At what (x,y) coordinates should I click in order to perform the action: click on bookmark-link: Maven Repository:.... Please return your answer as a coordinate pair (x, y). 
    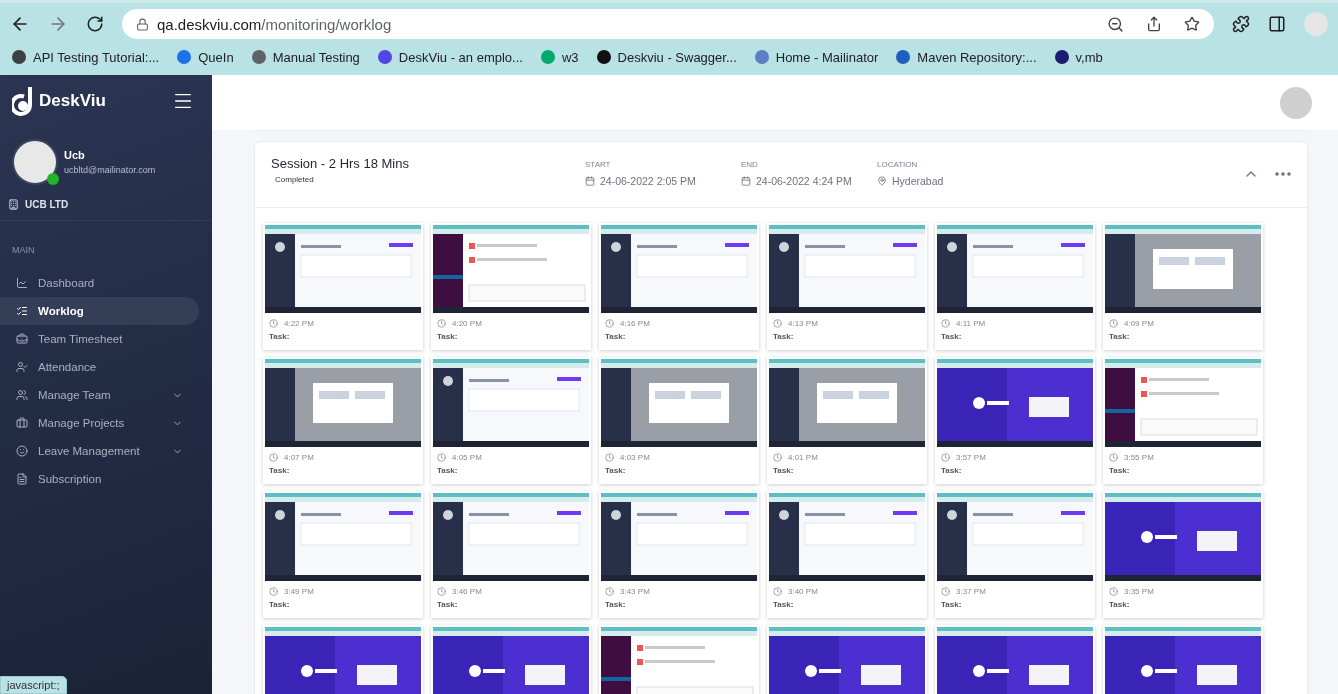
    Looking at the image, I should click on (966, 57).